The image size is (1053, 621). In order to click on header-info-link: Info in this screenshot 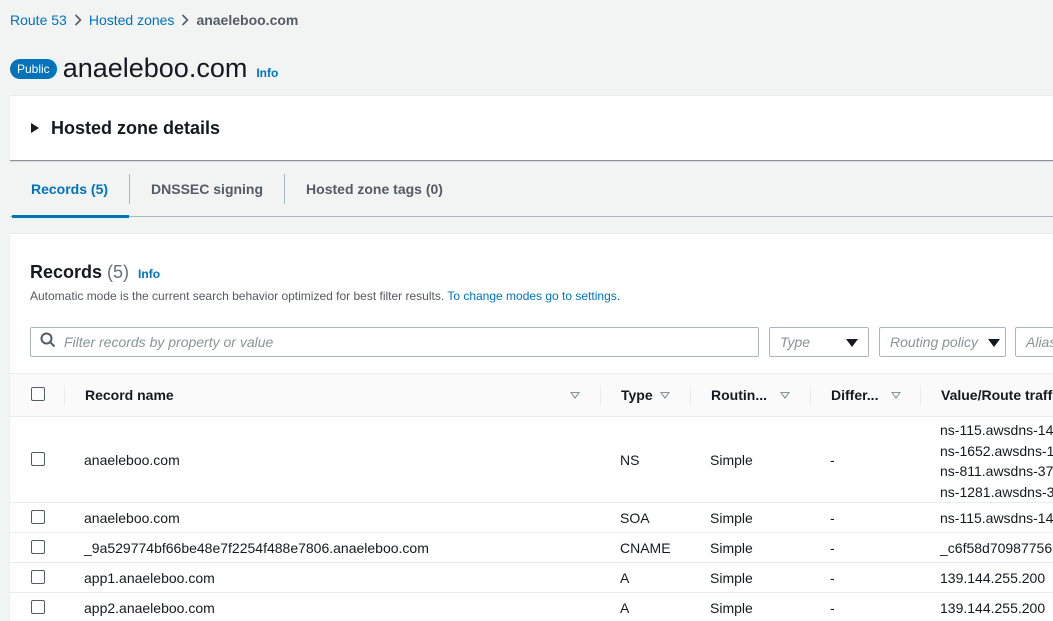, I will do `click(267, 73)`.